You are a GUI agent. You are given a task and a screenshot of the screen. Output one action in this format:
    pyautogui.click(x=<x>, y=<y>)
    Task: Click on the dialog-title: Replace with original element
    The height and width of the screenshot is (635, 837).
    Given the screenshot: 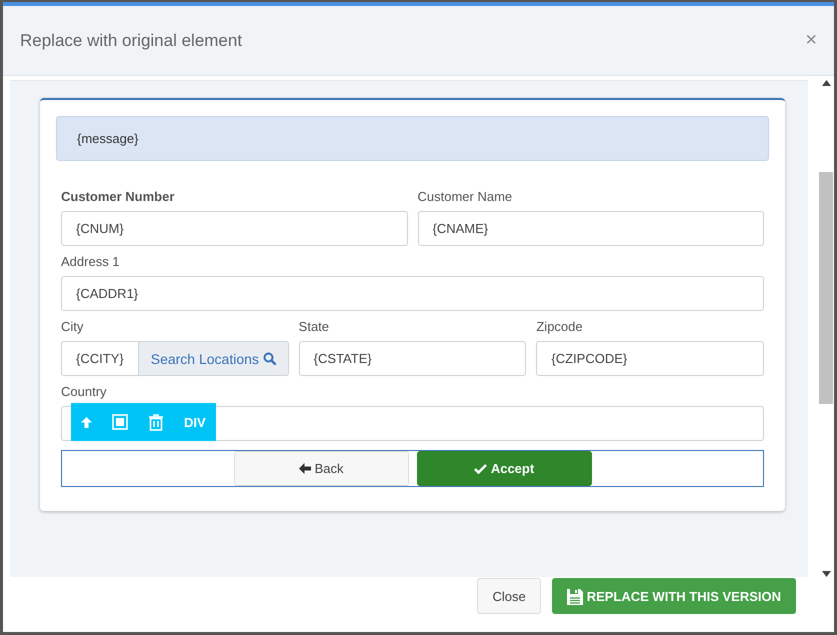 What is the action you would take?
    pyautogui.click(x=131, y=40)
    